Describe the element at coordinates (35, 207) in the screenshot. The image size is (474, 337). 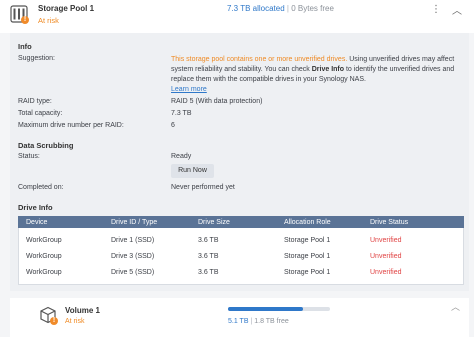
I see `drive-info-title: Drive Info` at that location.